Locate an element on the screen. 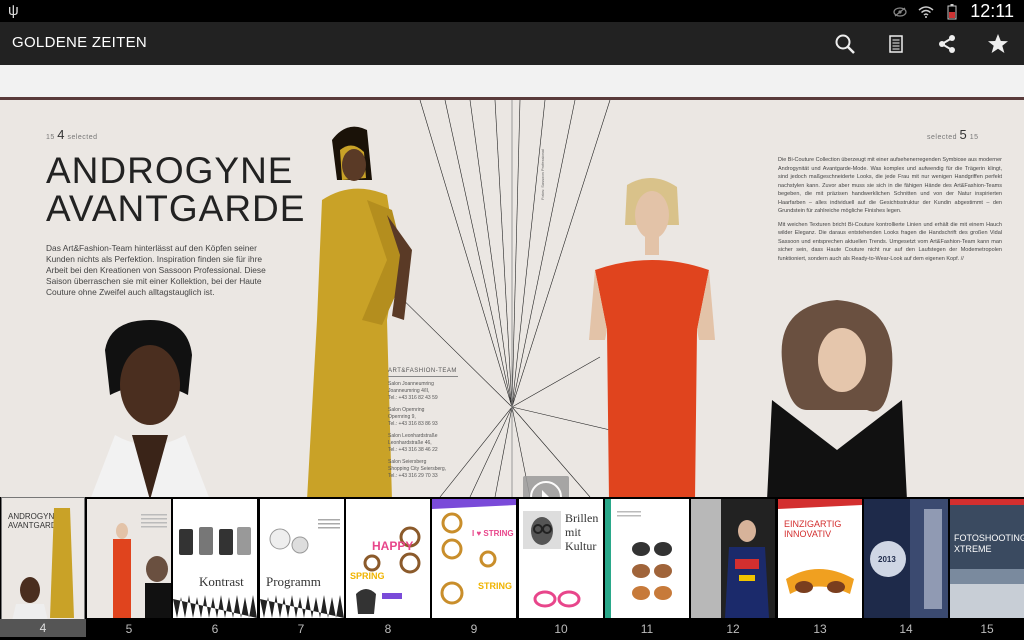 The image size is (1024, 640). video-play-button is located at coordinates (546, 487).